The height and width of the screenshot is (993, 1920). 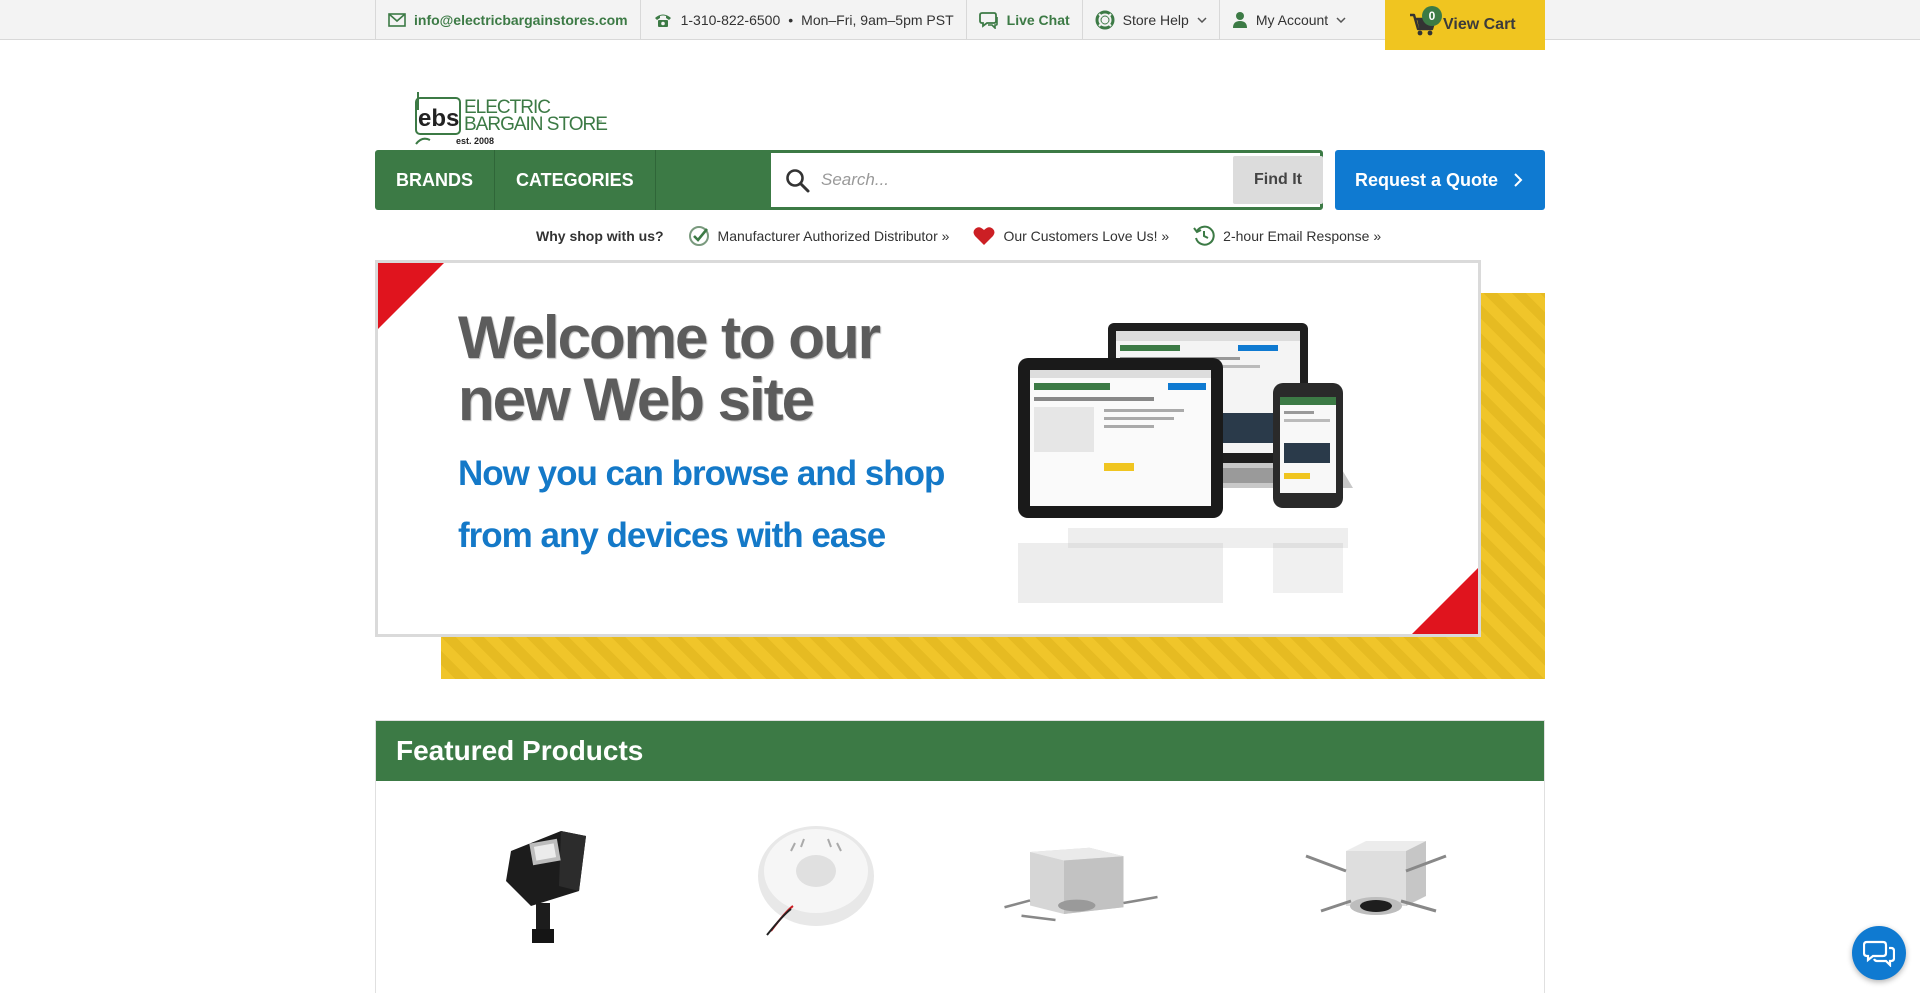 I want to click on featured-products-title: Featured Products, so click(x=960, y=751).